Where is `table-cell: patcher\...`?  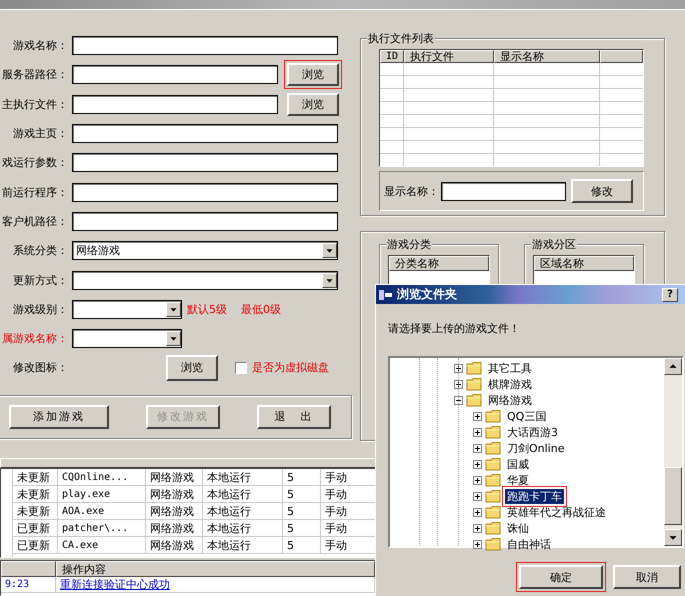 table-cell: patcher\... is located at coordinates (102, 528).